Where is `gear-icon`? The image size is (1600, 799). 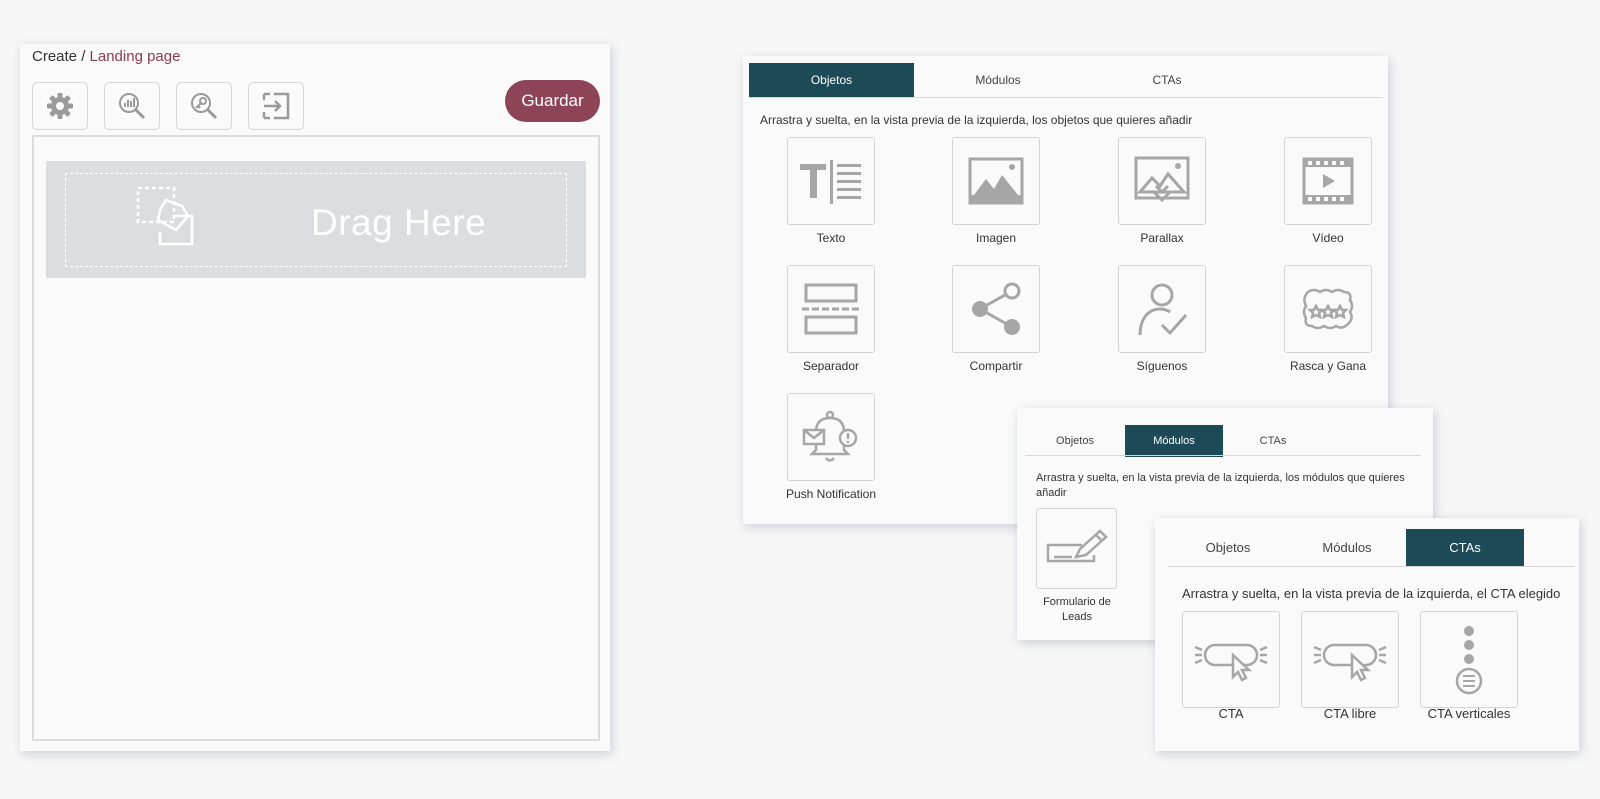 gear-icon is located at coordinates (60, 106).